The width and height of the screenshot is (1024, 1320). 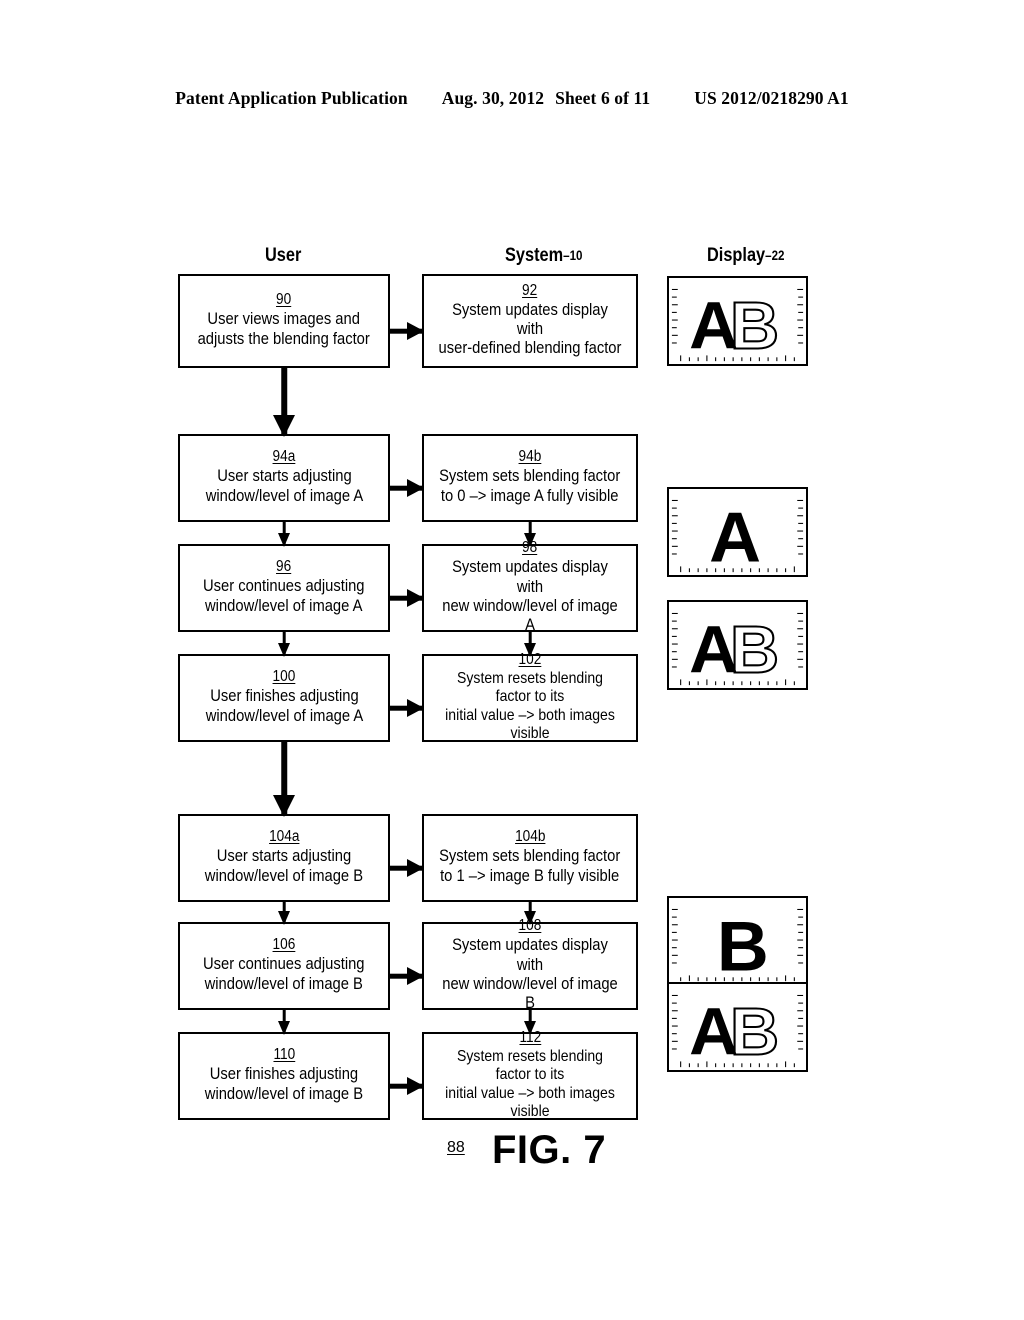 I want to click on display-thumbnail-blended-ab-1: A B, so click(x=737, y=321).